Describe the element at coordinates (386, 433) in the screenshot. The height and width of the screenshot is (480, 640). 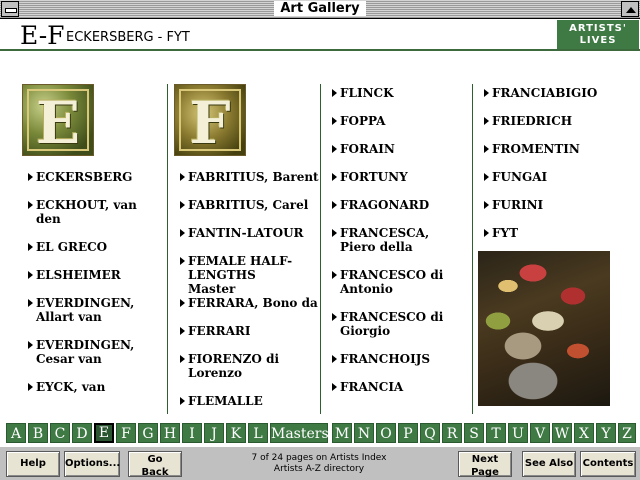
I see `alphabet-letter-o: O` at that location.